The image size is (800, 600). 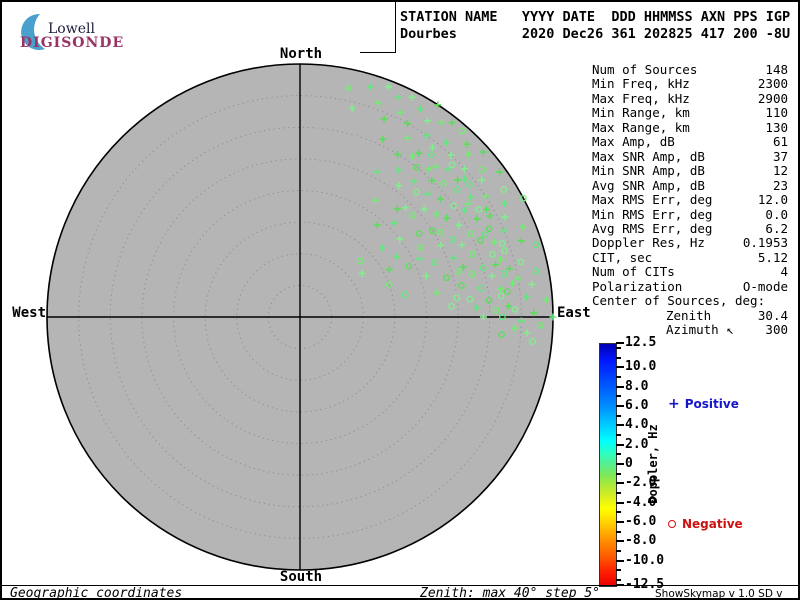 What do you see at coordinates (574, 313) in the screenshot?
I see `compass-east-label: East` at bounding box center [574, 313].